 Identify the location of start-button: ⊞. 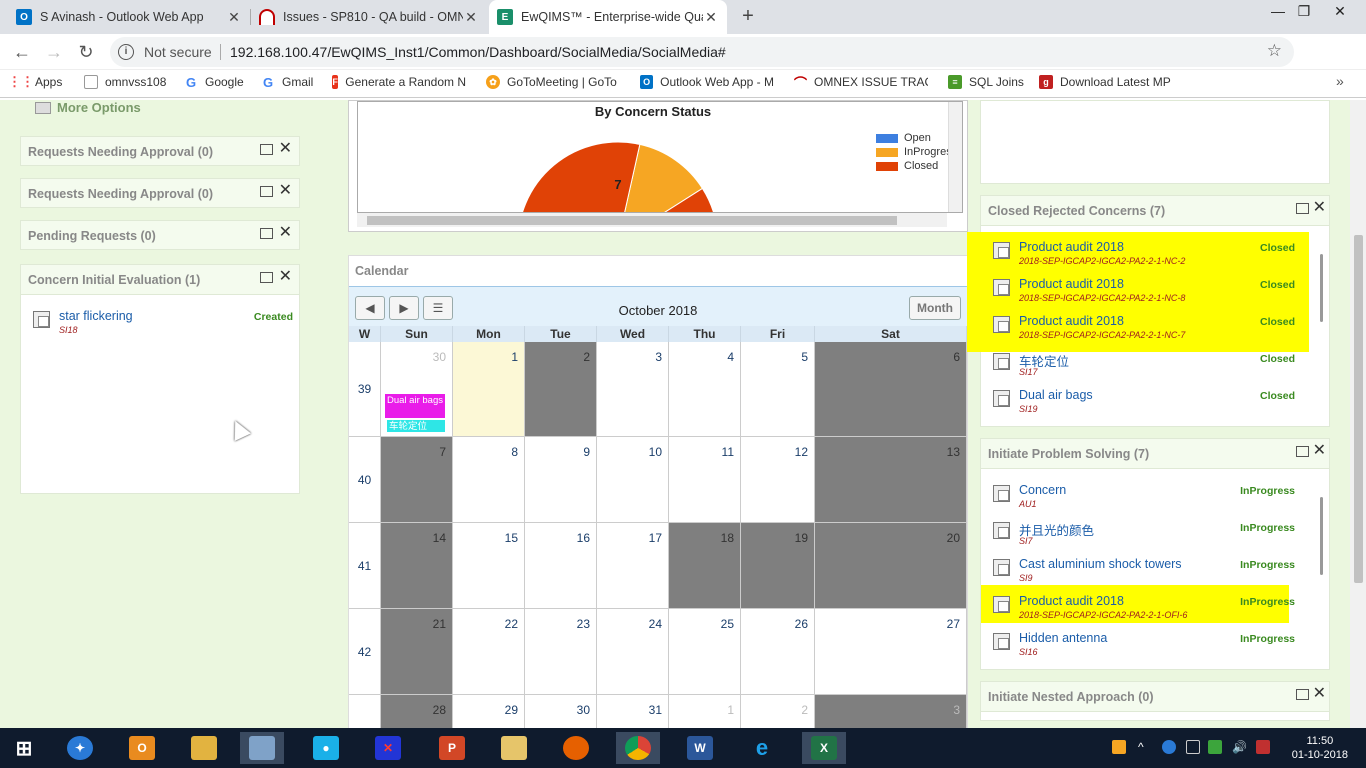
(24, 748).